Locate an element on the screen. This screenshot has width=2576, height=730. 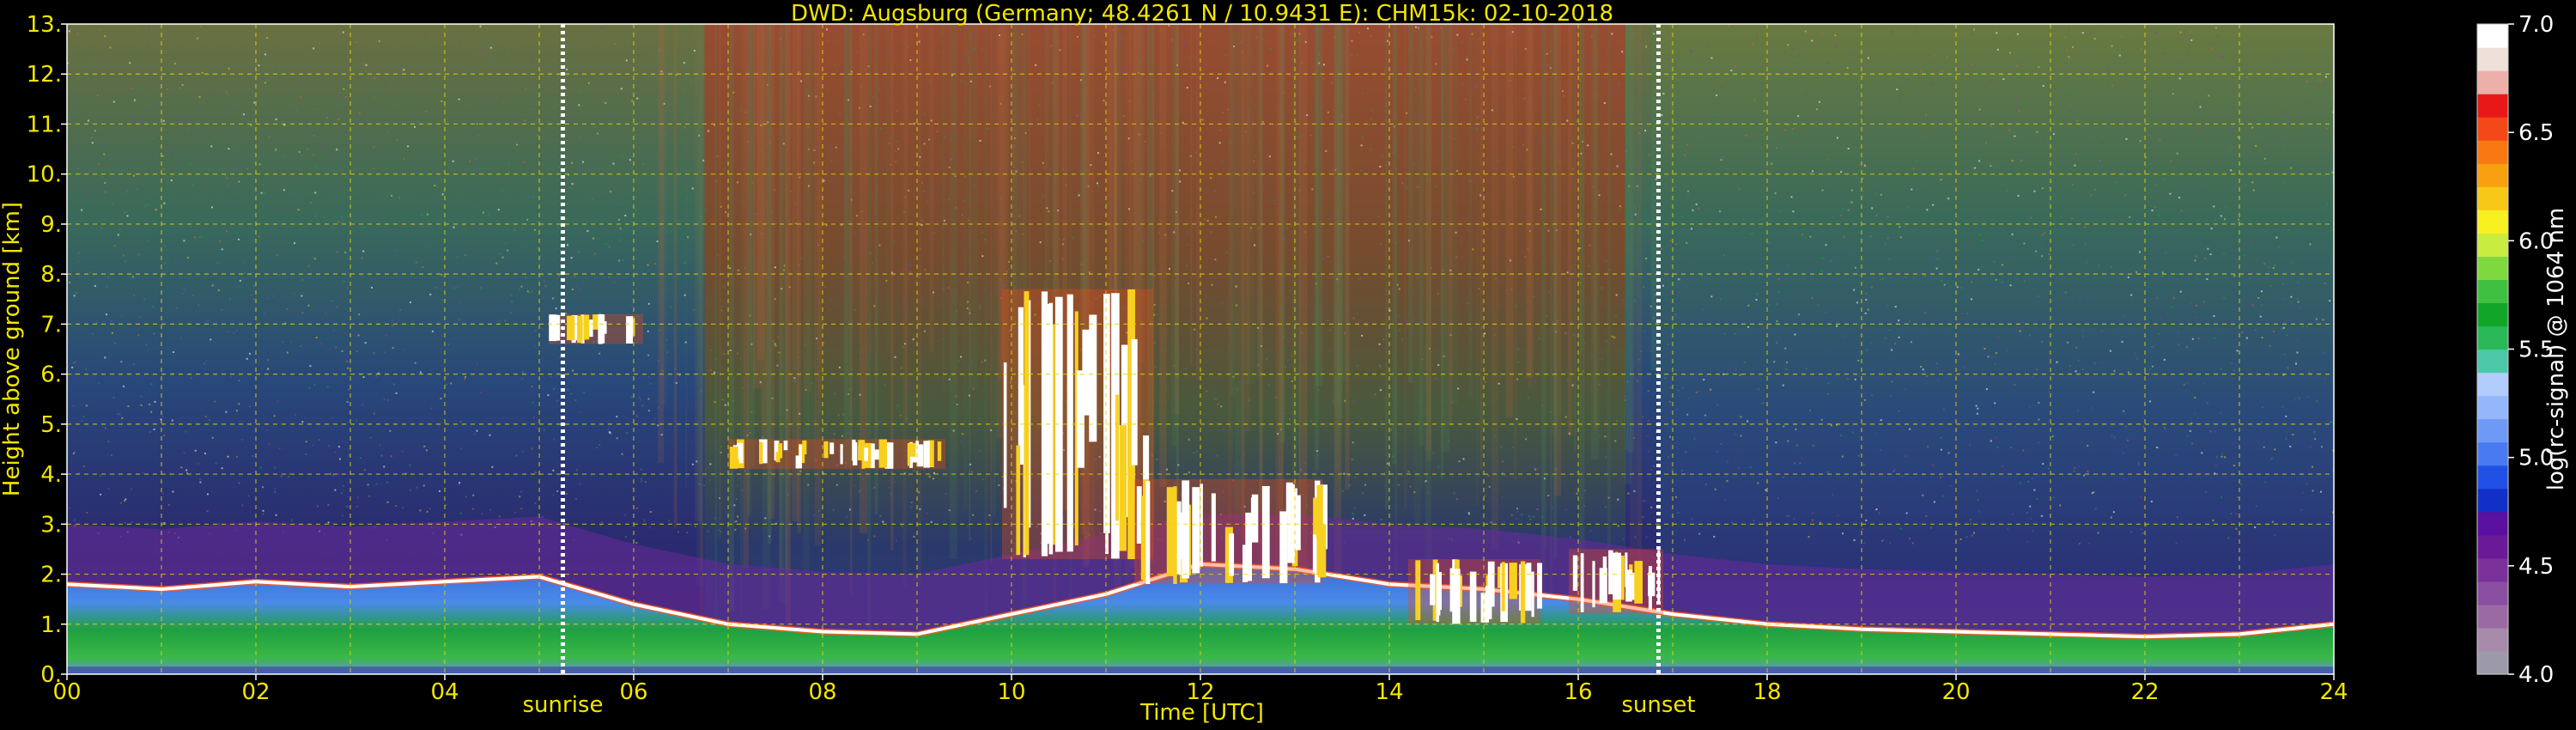
signal-streak is located at coordinates (1422, 235).